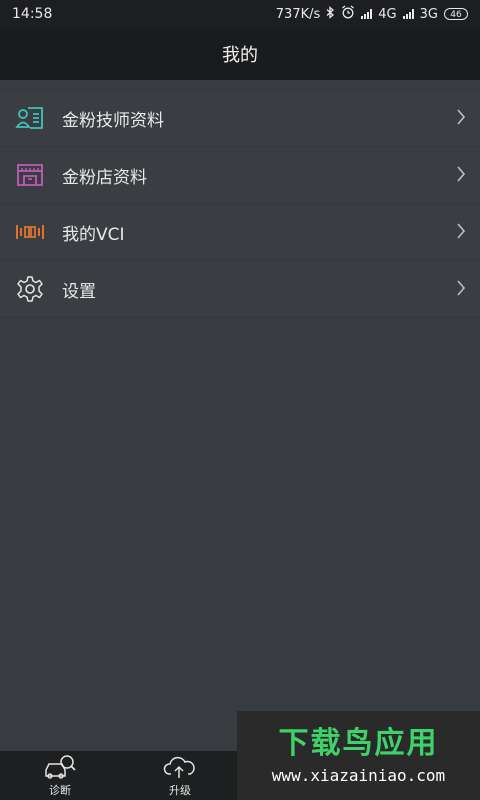 The width and height of the screenshot is (480, 800). I want to click on watermark-url: www.xiazainiao.com, so click(358, 775).